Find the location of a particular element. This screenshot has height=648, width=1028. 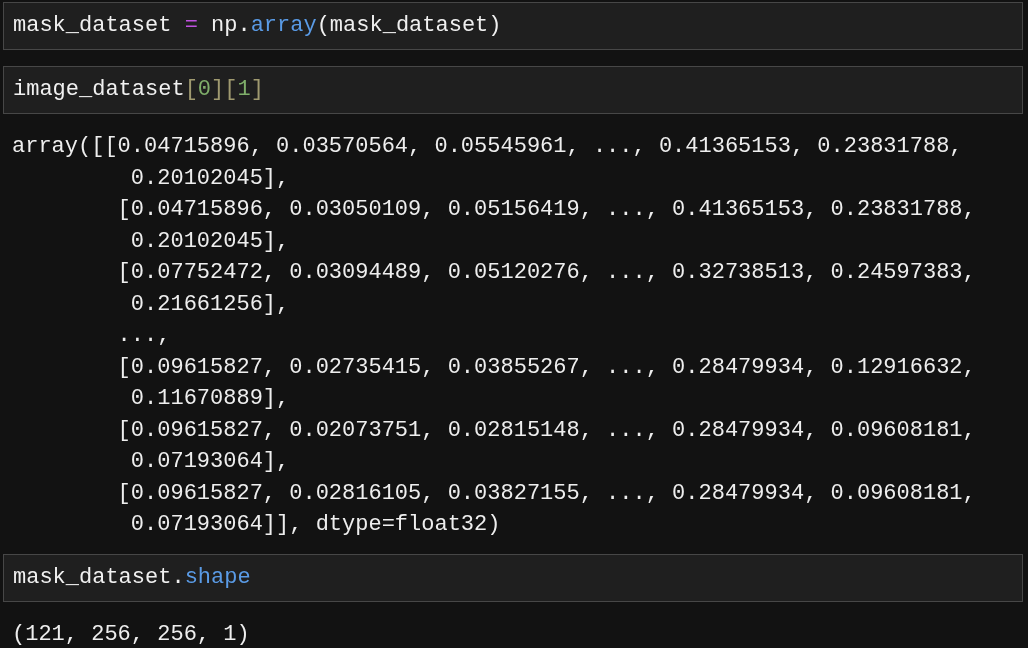

output-line: 0.11670889], is located at coordinates (209, 399).